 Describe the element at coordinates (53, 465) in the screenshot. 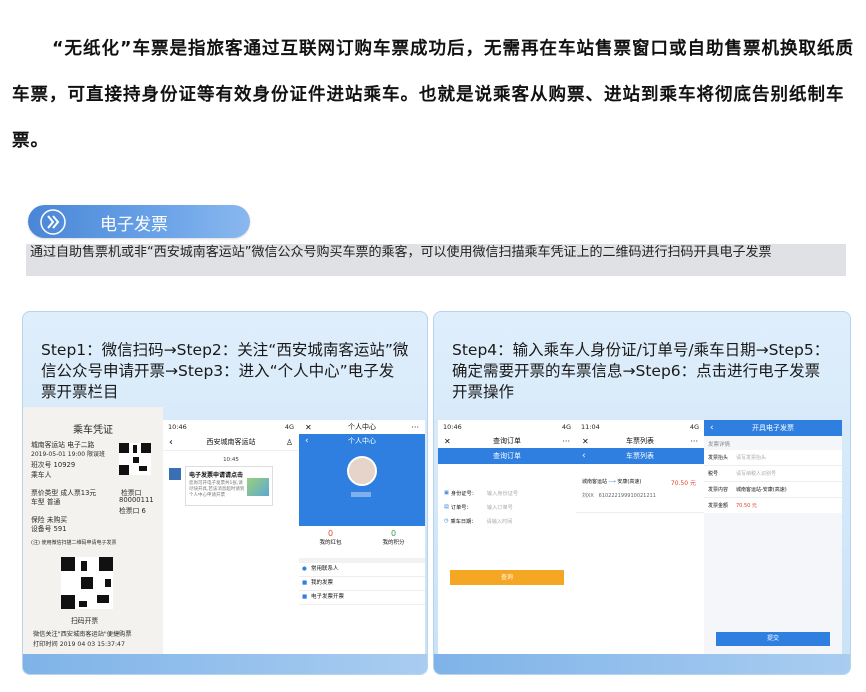

I see `ticket-train: 班次号 10929` at that location.